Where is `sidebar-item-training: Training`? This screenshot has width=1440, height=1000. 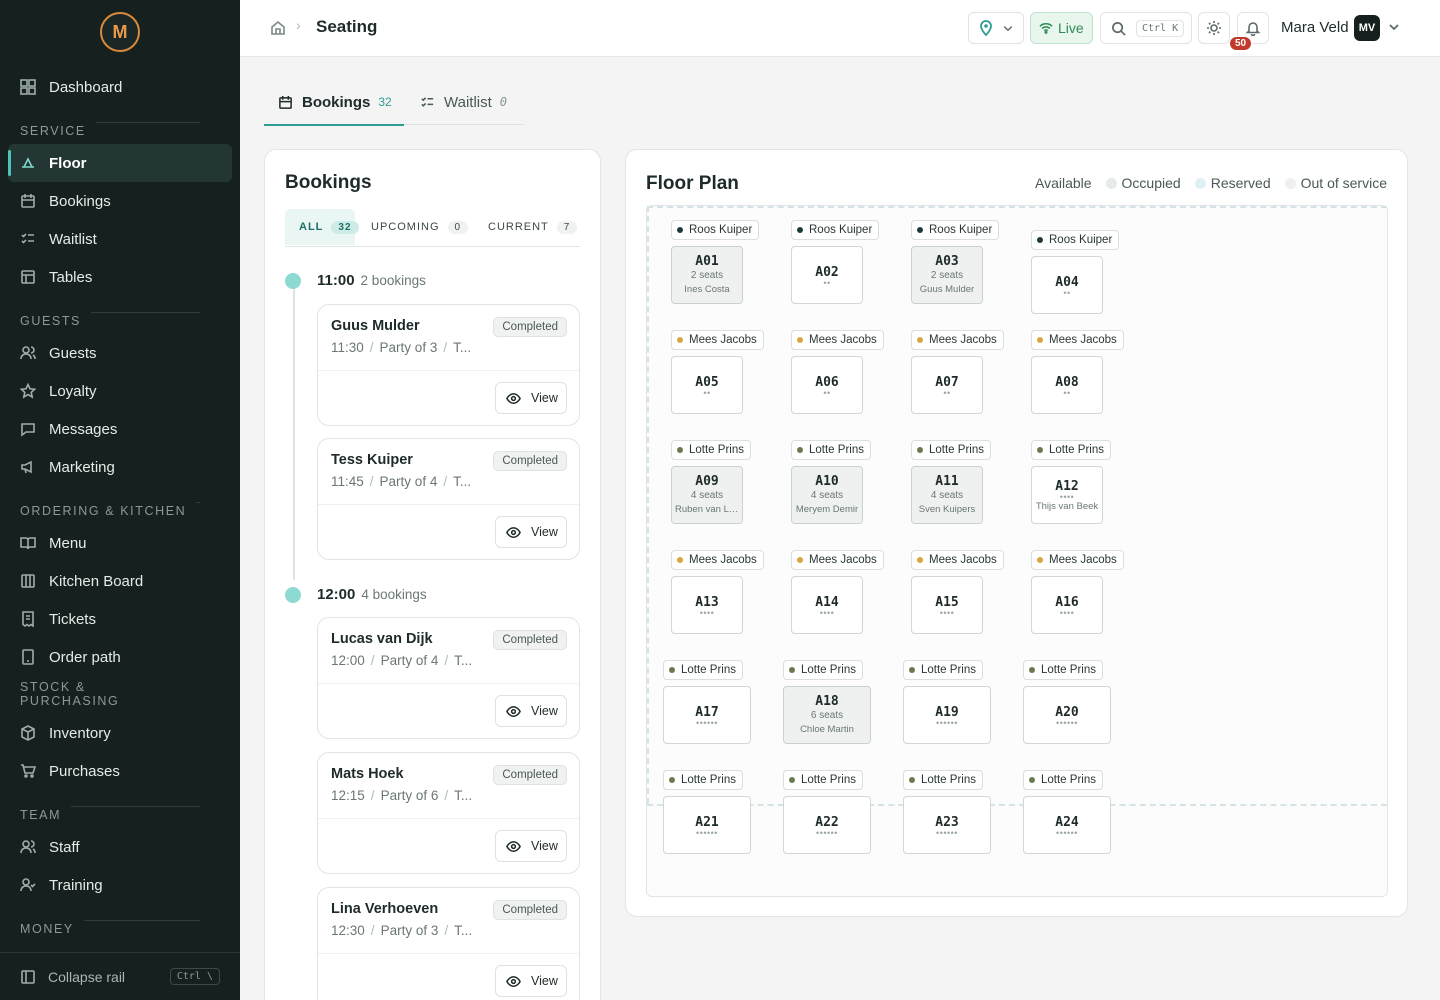 sidebar-item-training: Training is located at coordinates (120, 885).